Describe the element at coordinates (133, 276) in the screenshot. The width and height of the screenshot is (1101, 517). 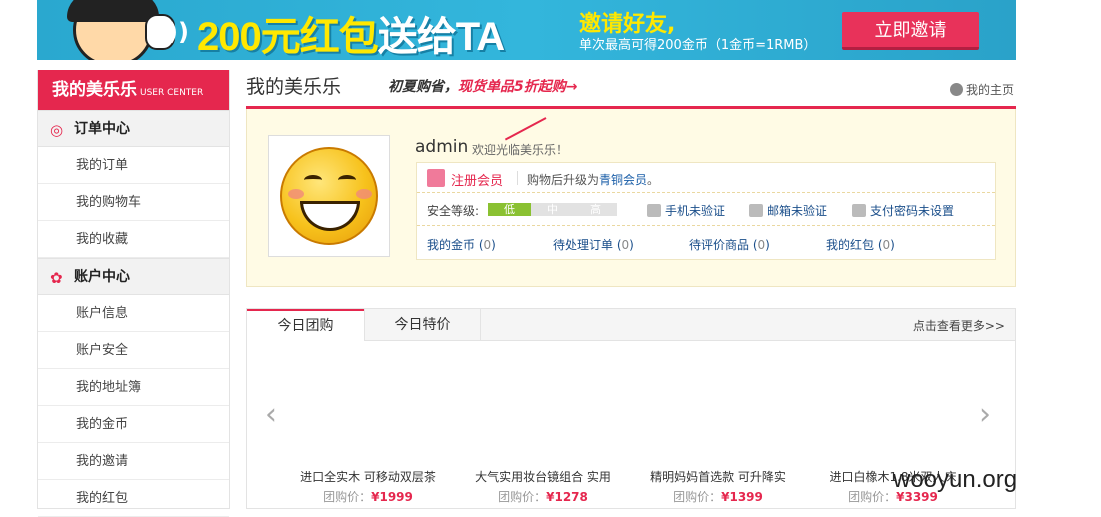
I see `sidebar-group-account: ✿ 账户中心` at that location.